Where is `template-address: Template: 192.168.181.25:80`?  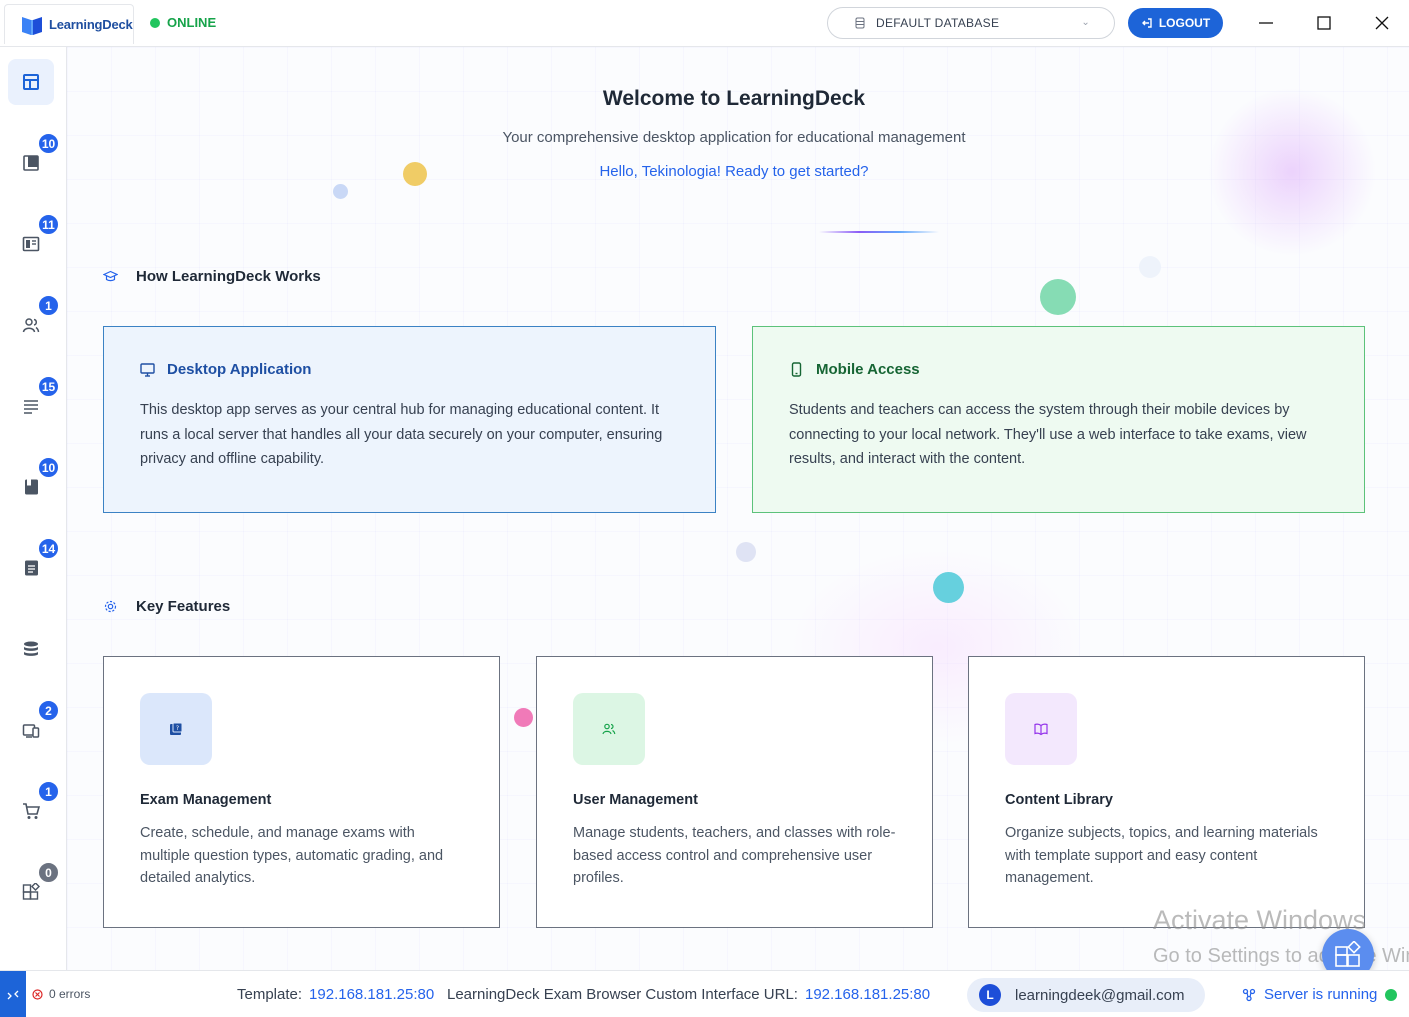
template-address: Template: 192.168.181.25:80 is located at coordinates (335, 994).